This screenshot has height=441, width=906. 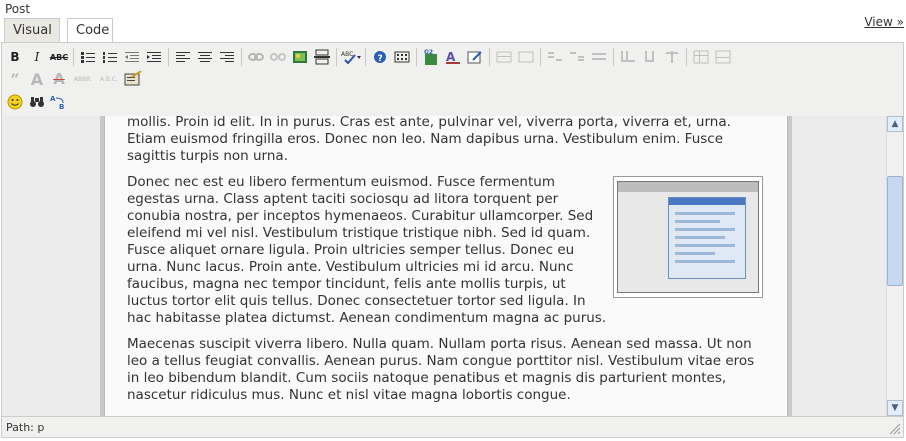 I want to click on font-color-icon: A, so click(x=453, y=57).